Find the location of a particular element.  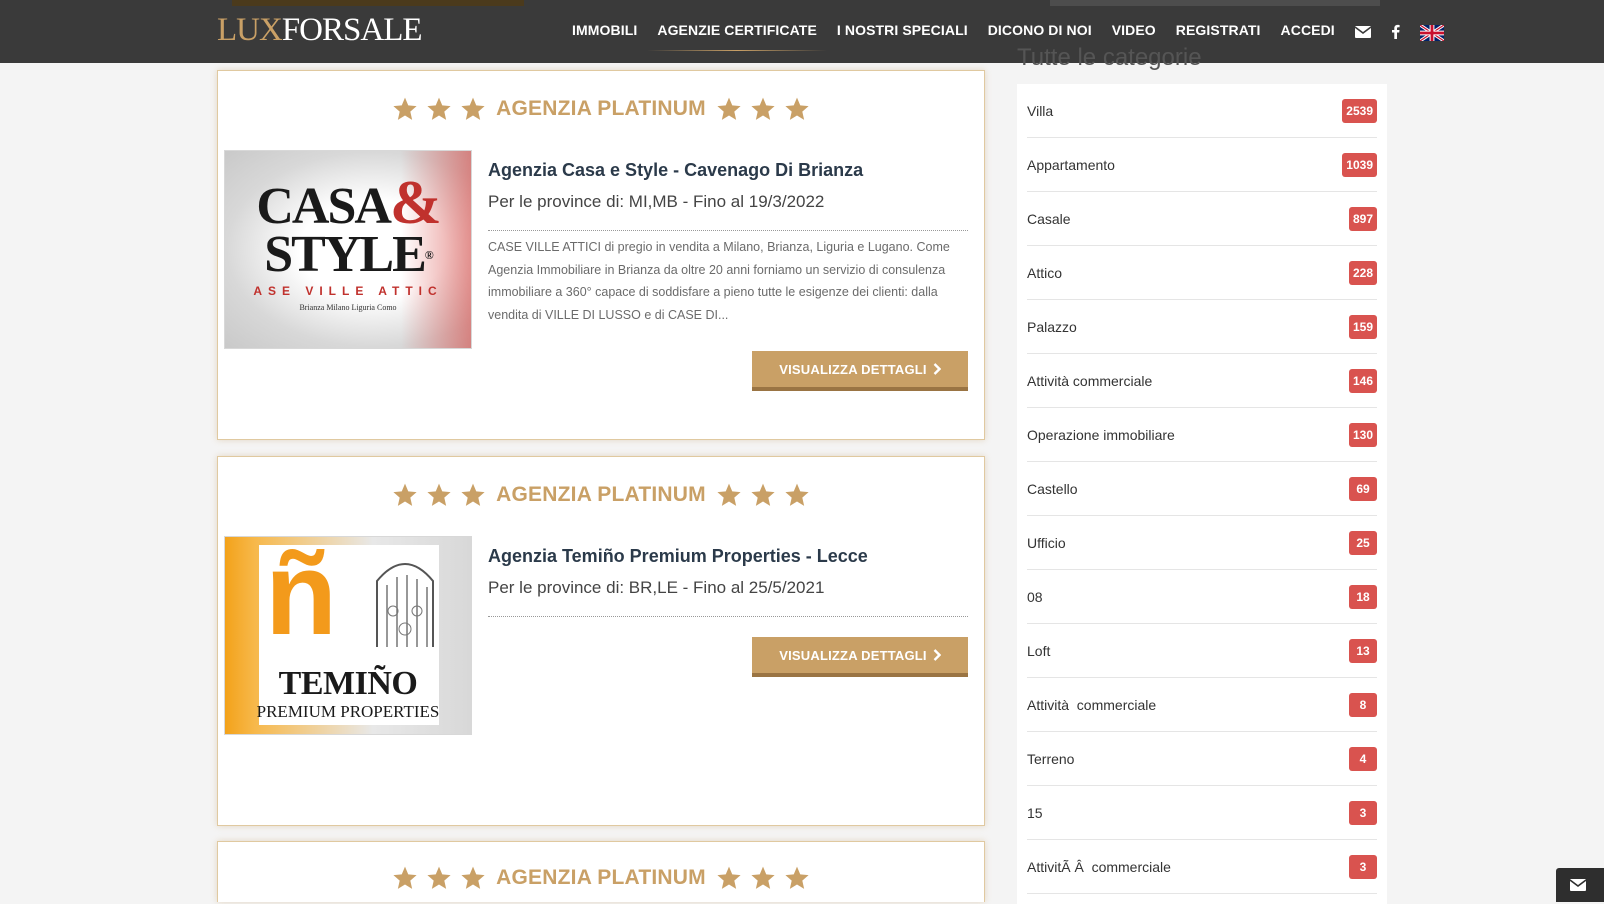

category-label: Terreno is located at coordinates (1051, 758).